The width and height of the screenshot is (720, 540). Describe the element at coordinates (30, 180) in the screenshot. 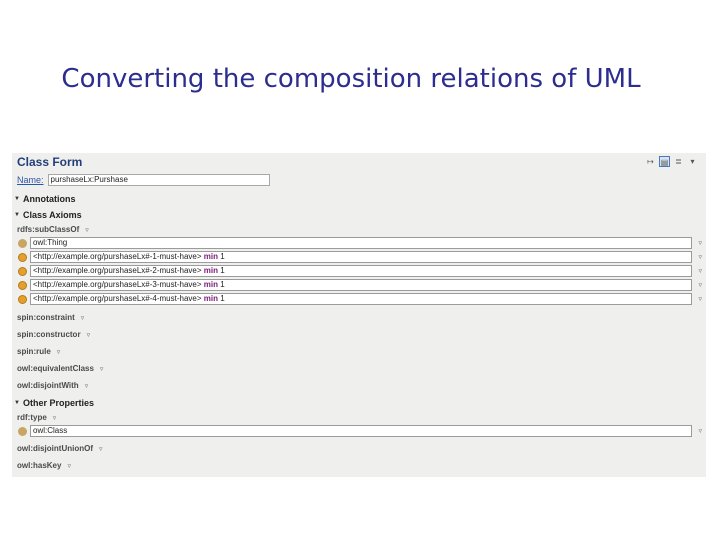

I see `name-label: Name:` at that location.